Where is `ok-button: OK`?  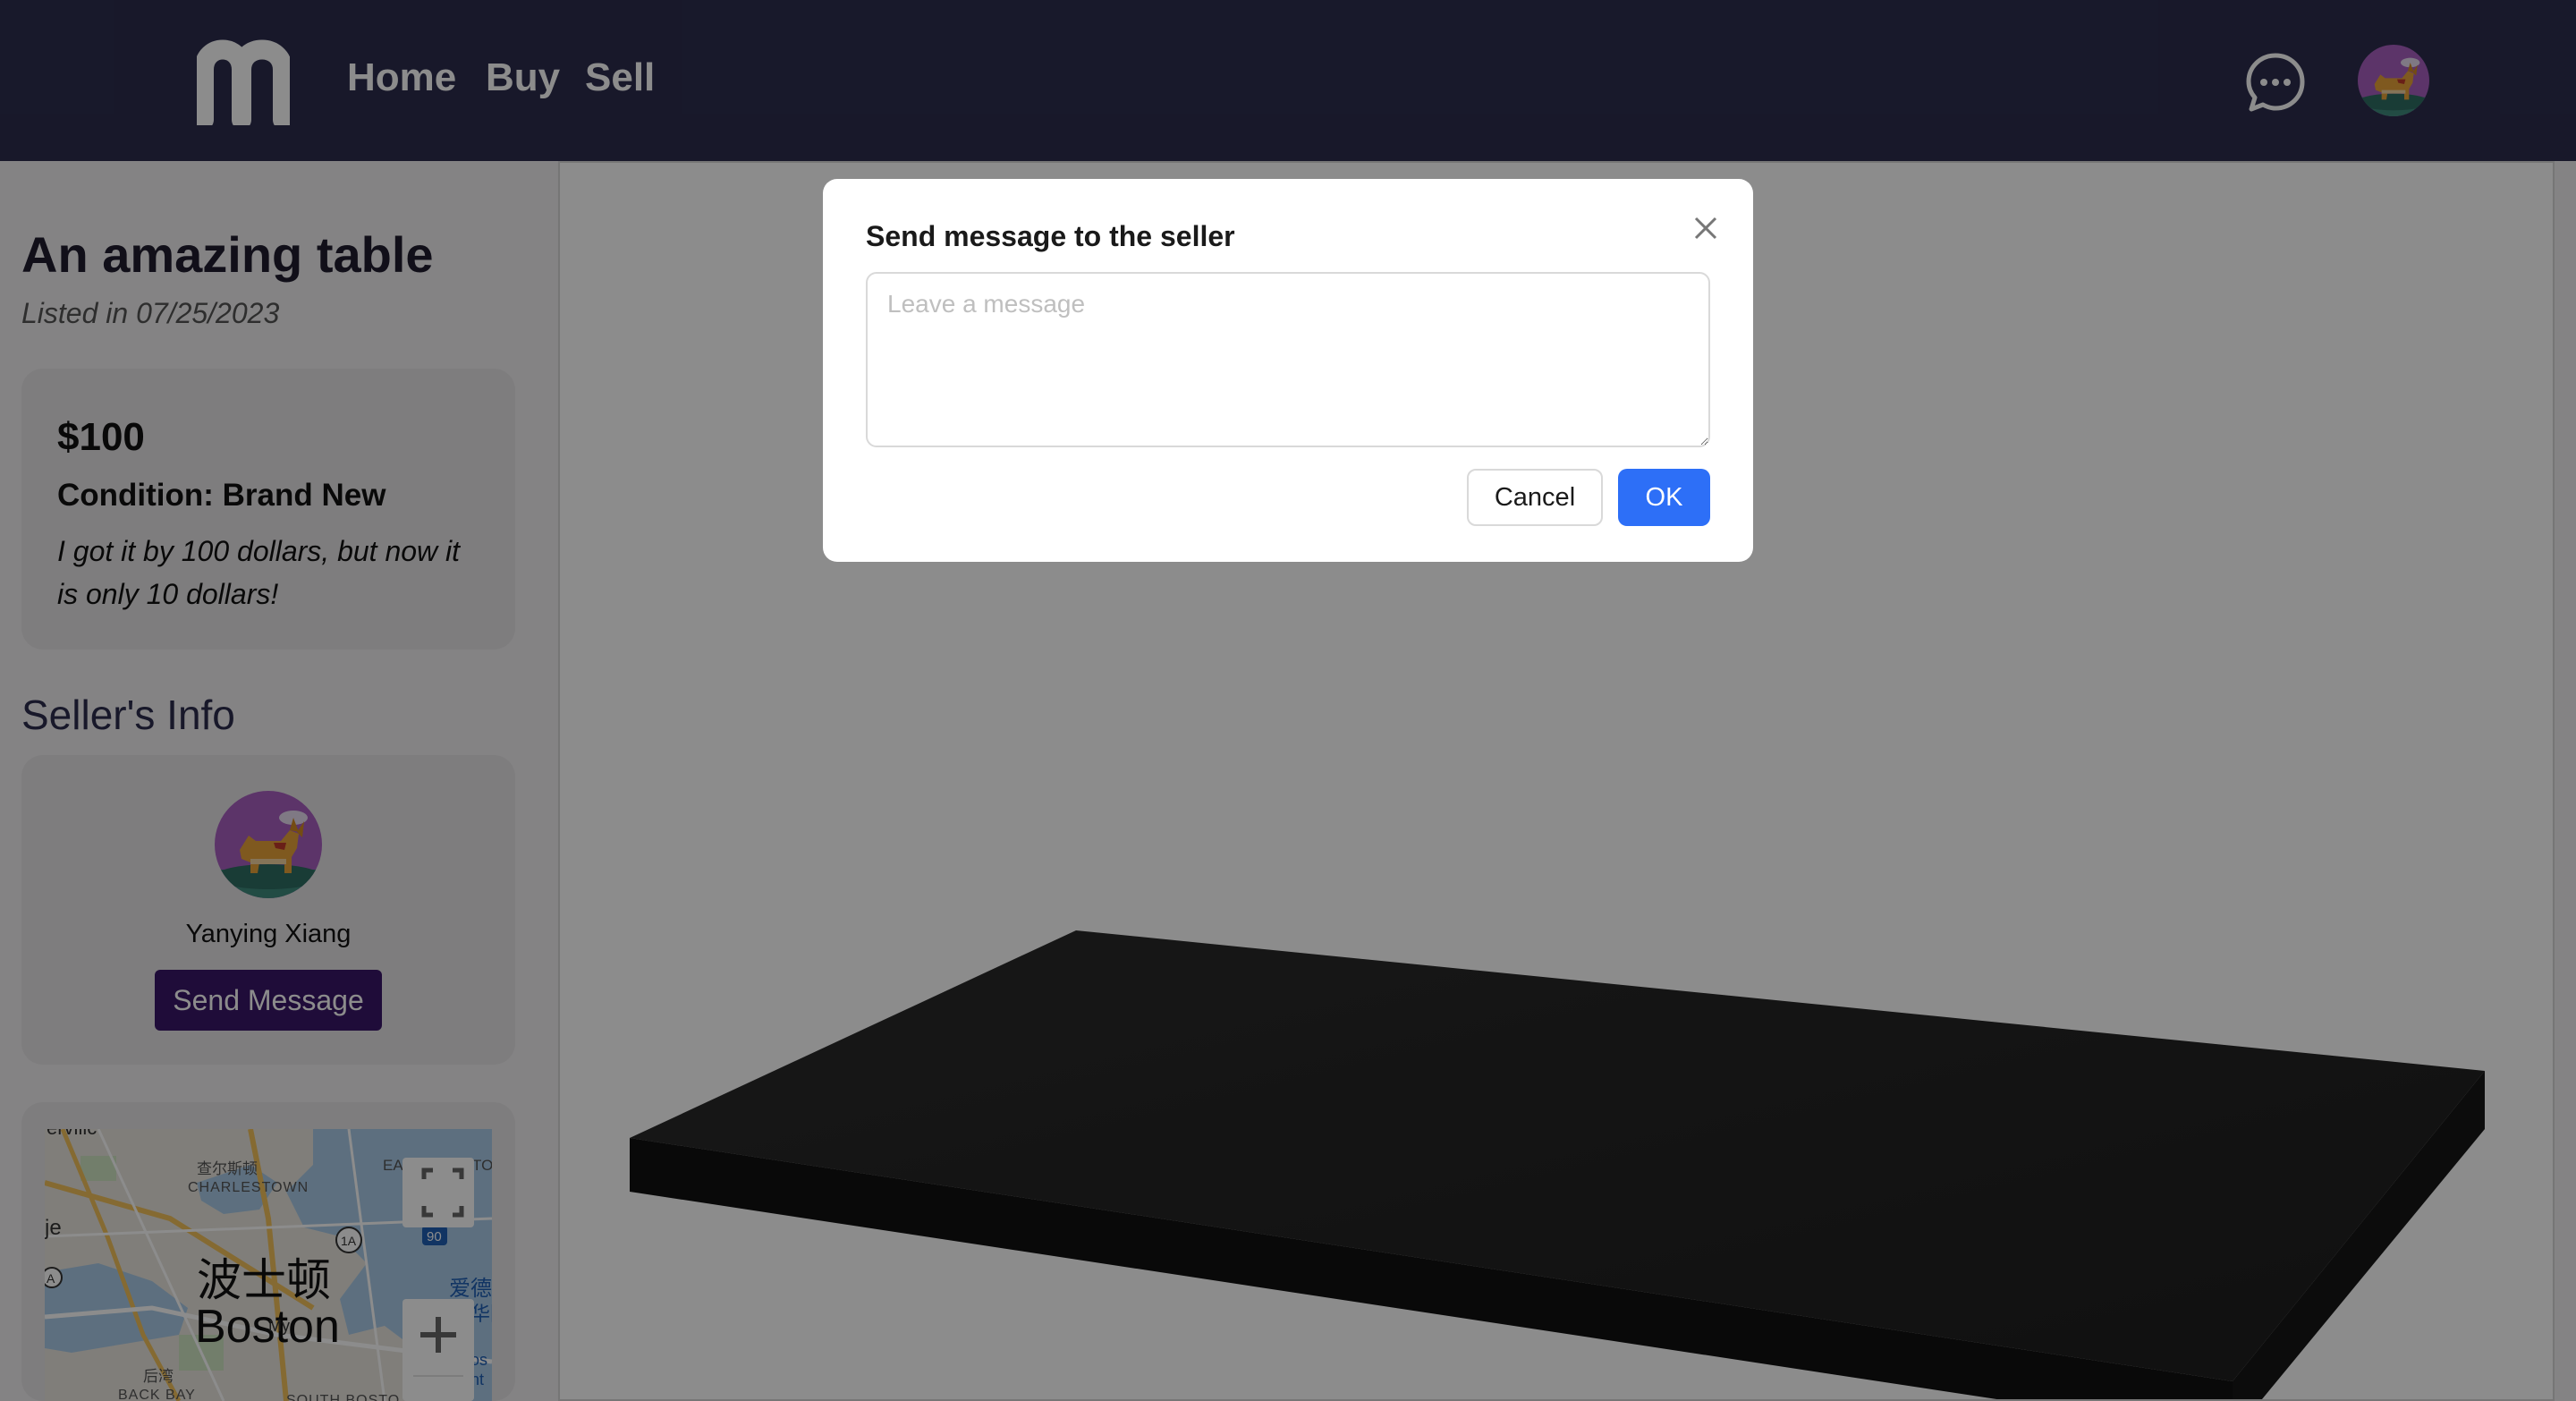 ok-button: OK is located at coordinates (1664, 497).